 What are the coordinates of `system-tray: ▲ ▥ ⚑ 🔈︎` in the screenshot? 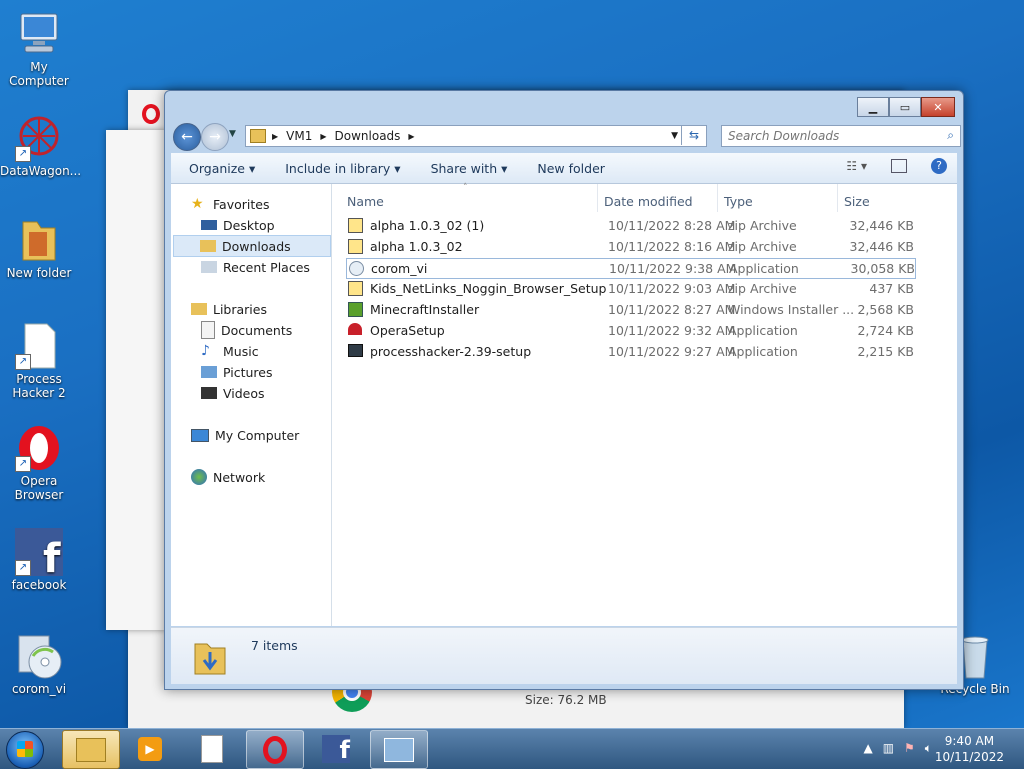 It's located at (897, 748).